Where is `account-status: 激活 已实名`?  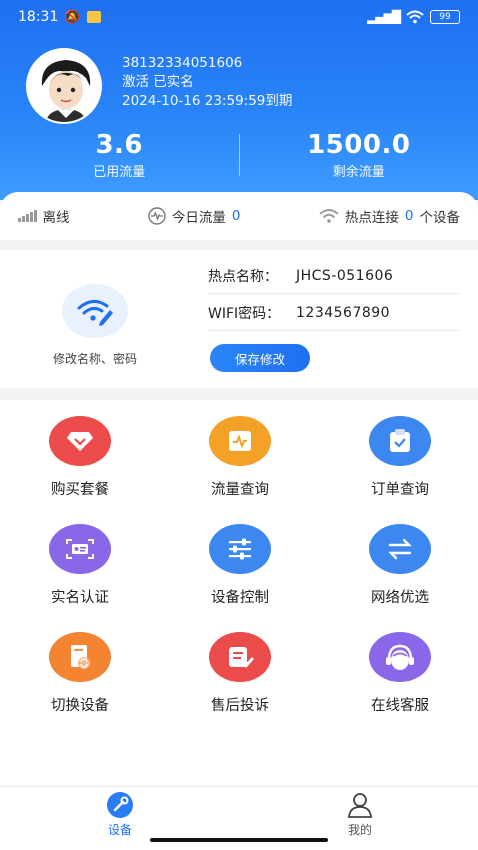
account-status: 激活 已实名 is located at coordinates (158, 82).